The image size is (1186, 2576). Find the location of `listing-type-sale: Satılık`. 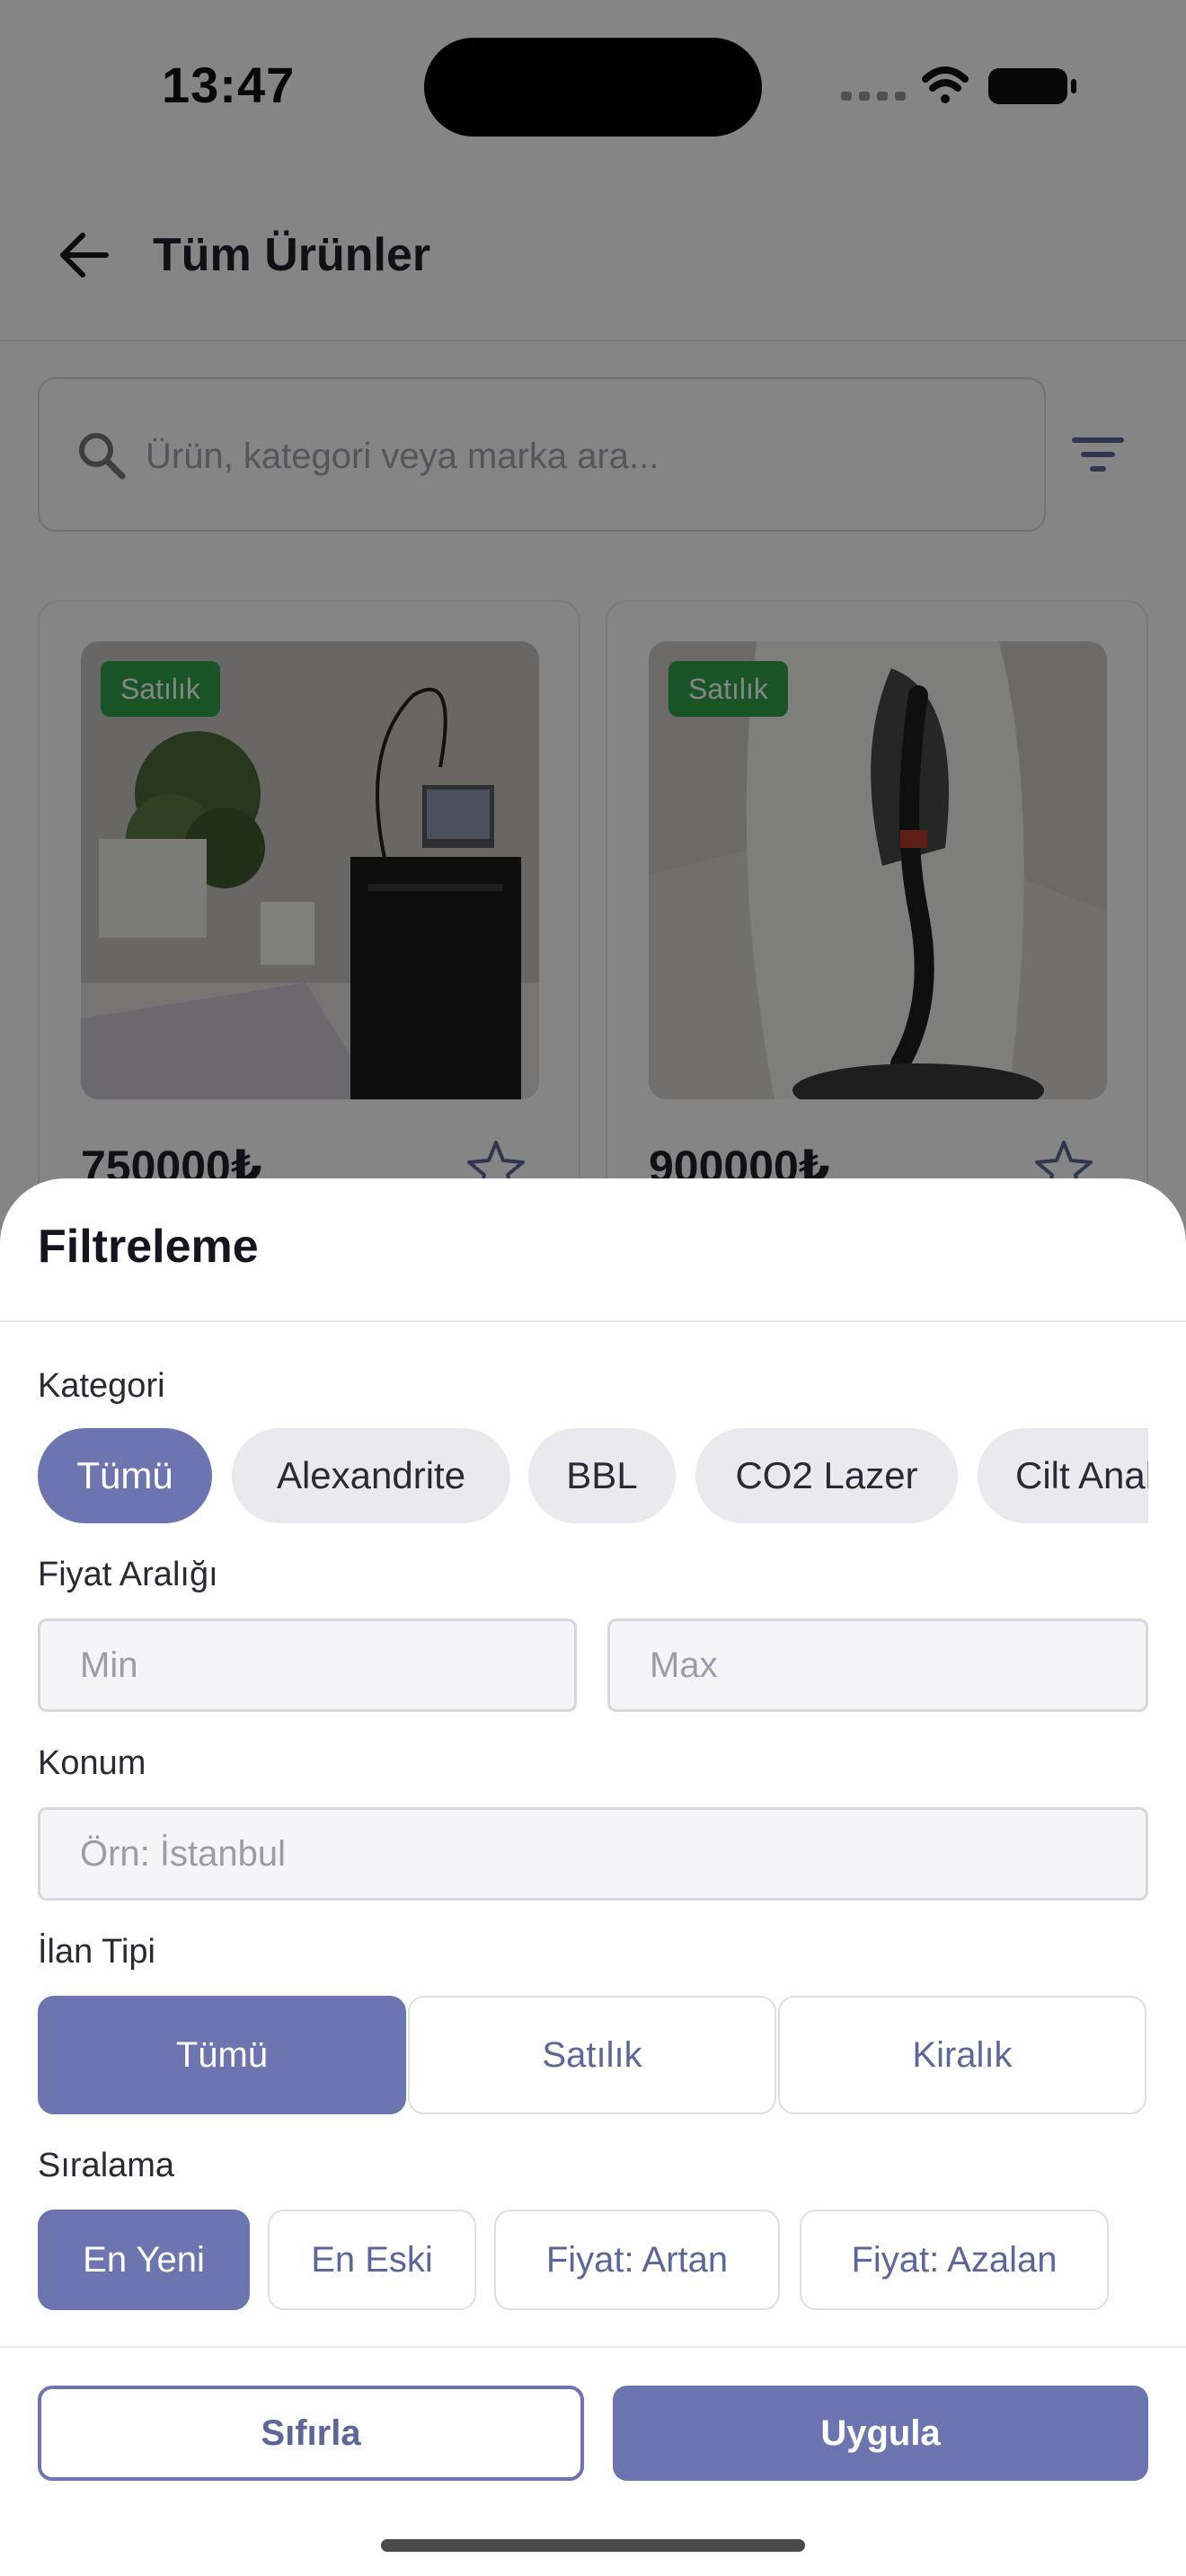

listing-type-sale: Satılık is located at coordinates (592, 2055).